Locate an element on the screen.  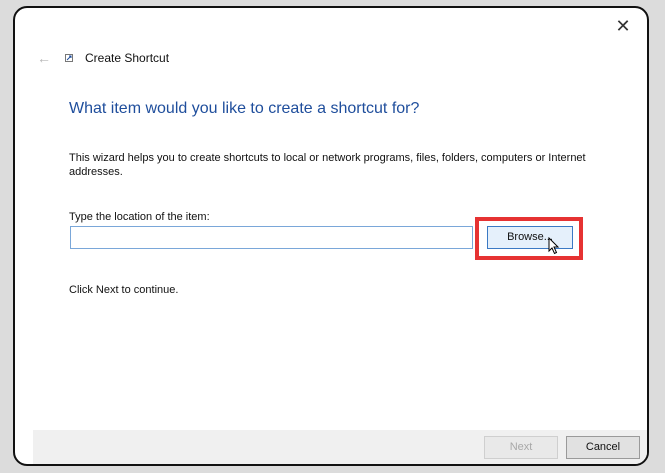
window-title: Create Shortcut is located at coordinates (127, 58).